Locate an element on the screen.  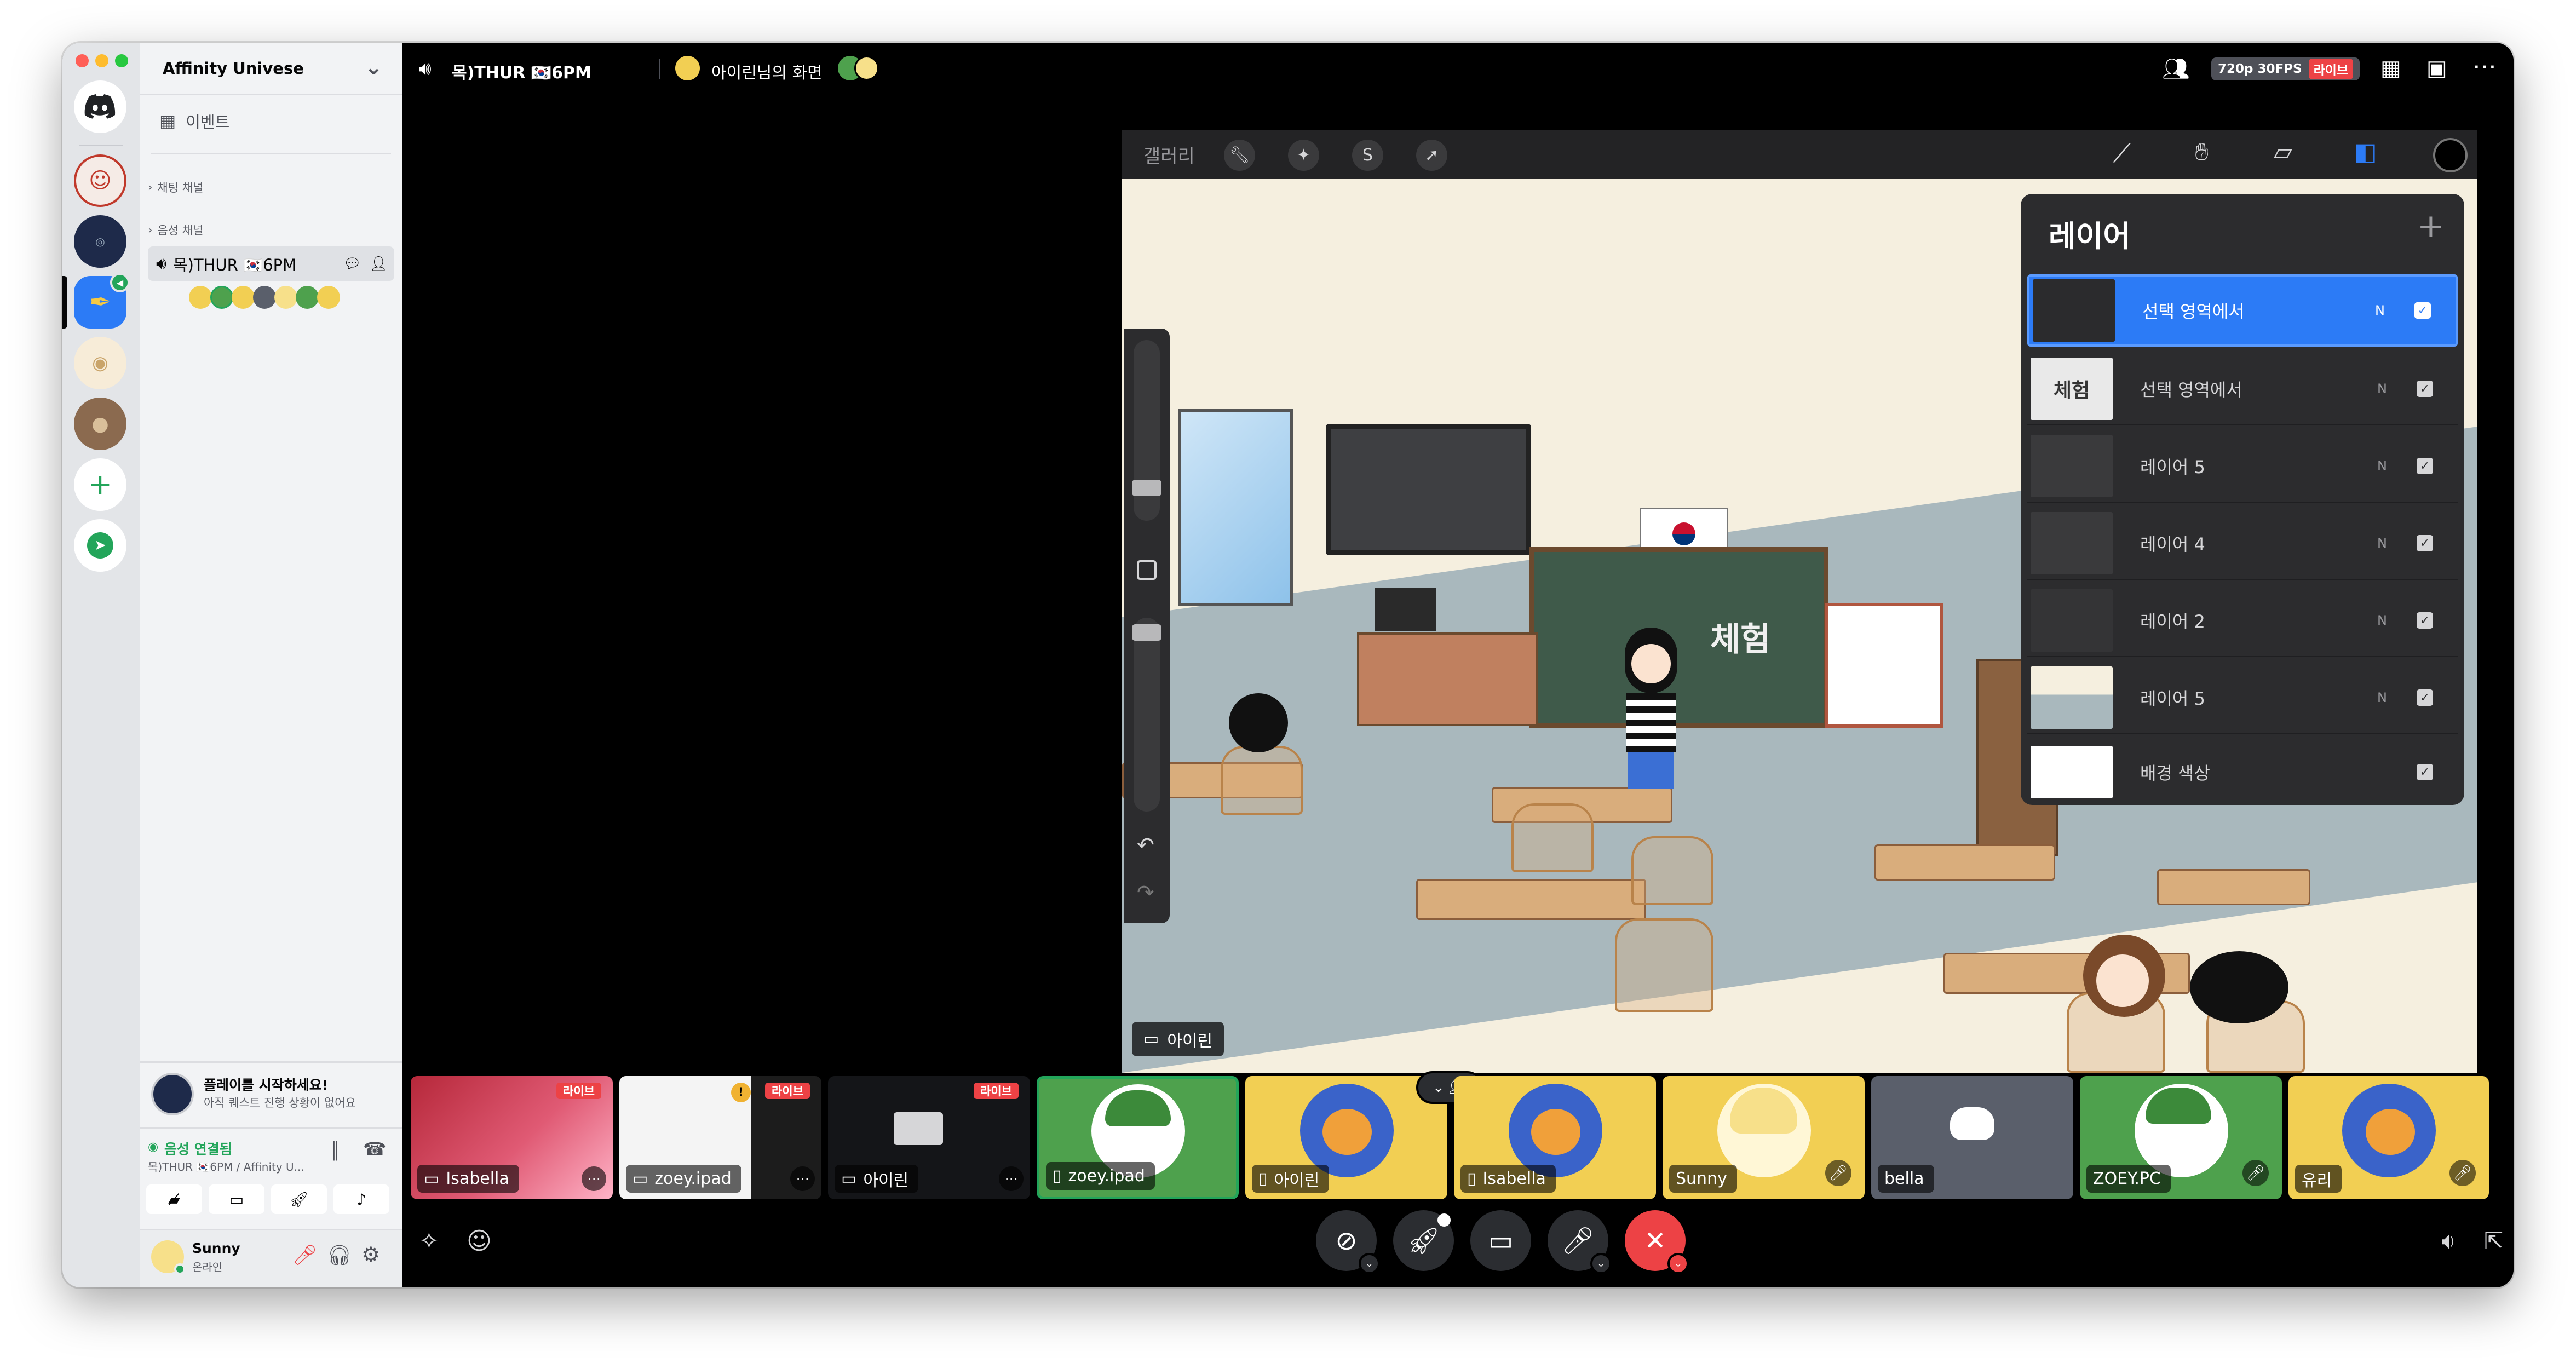
voice-connected-title: 음성 연결됨 is located at coordinates (198, 1148).